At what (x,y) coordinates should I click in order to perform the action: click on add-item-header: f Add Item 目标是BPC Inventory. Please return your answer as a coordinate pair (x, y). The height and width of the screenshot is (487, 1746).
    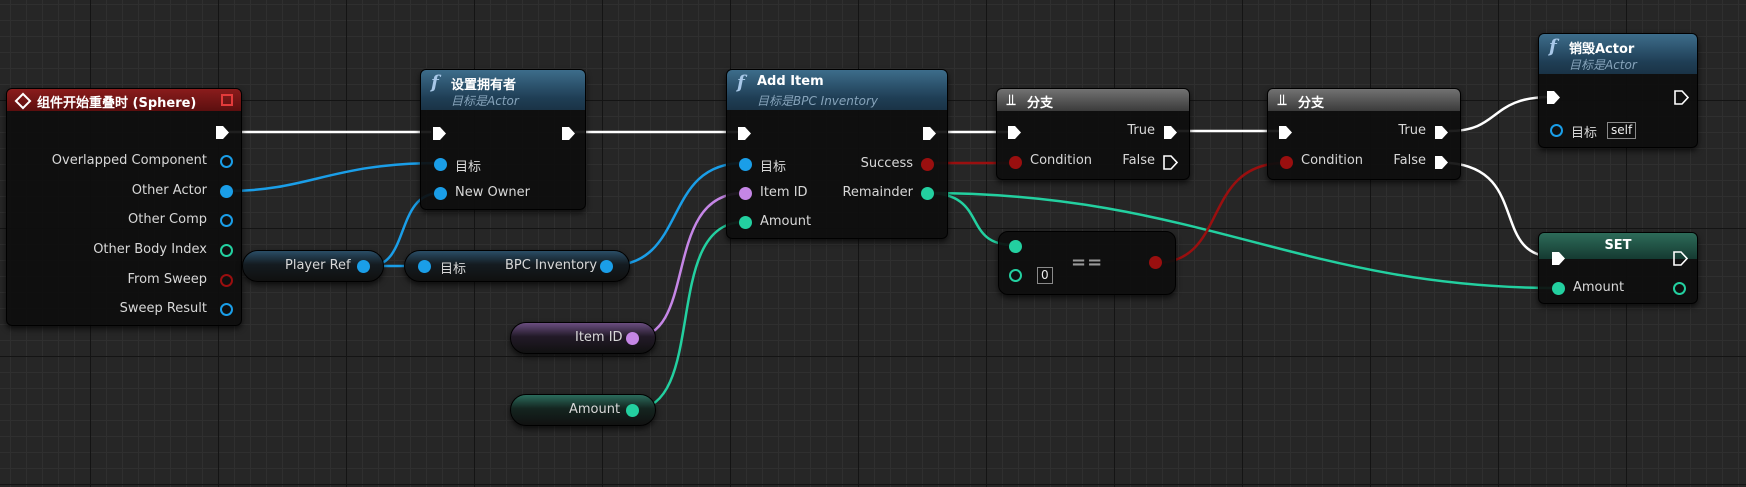
    Looking at the image, I should click on (837, 90).